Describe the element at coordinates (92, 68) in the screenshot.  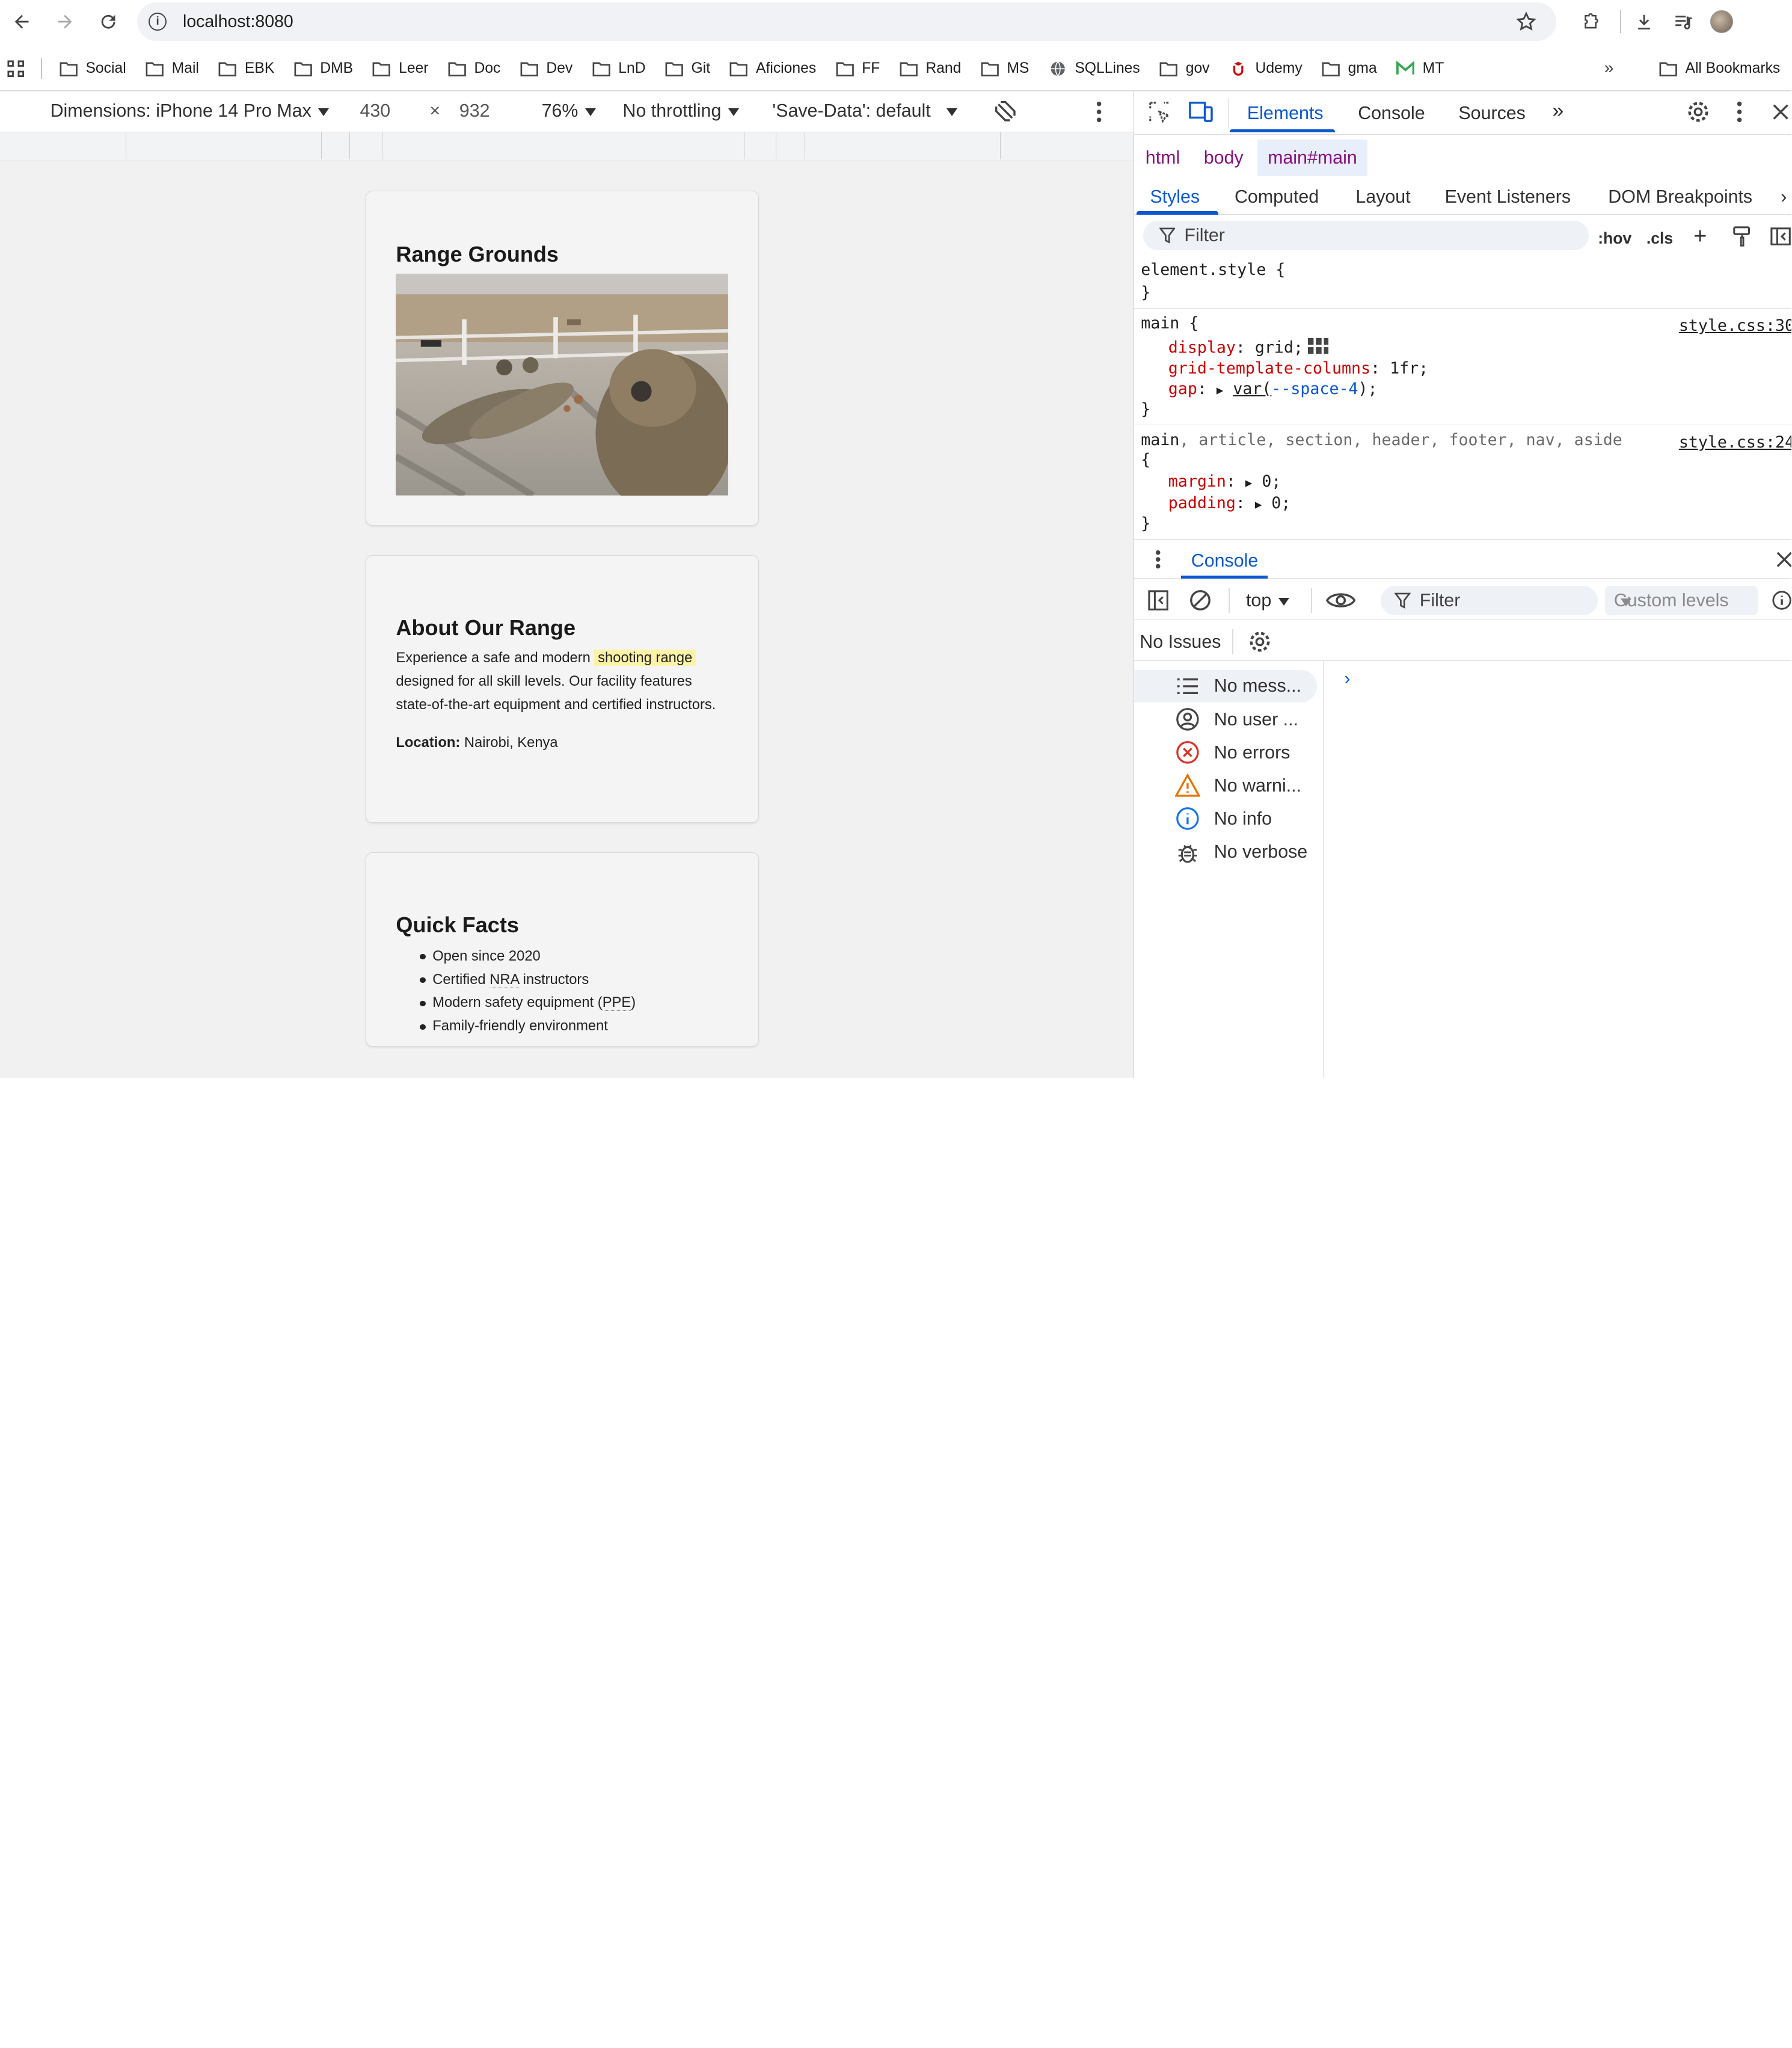
I see `bookmark-social: Social` at that location.